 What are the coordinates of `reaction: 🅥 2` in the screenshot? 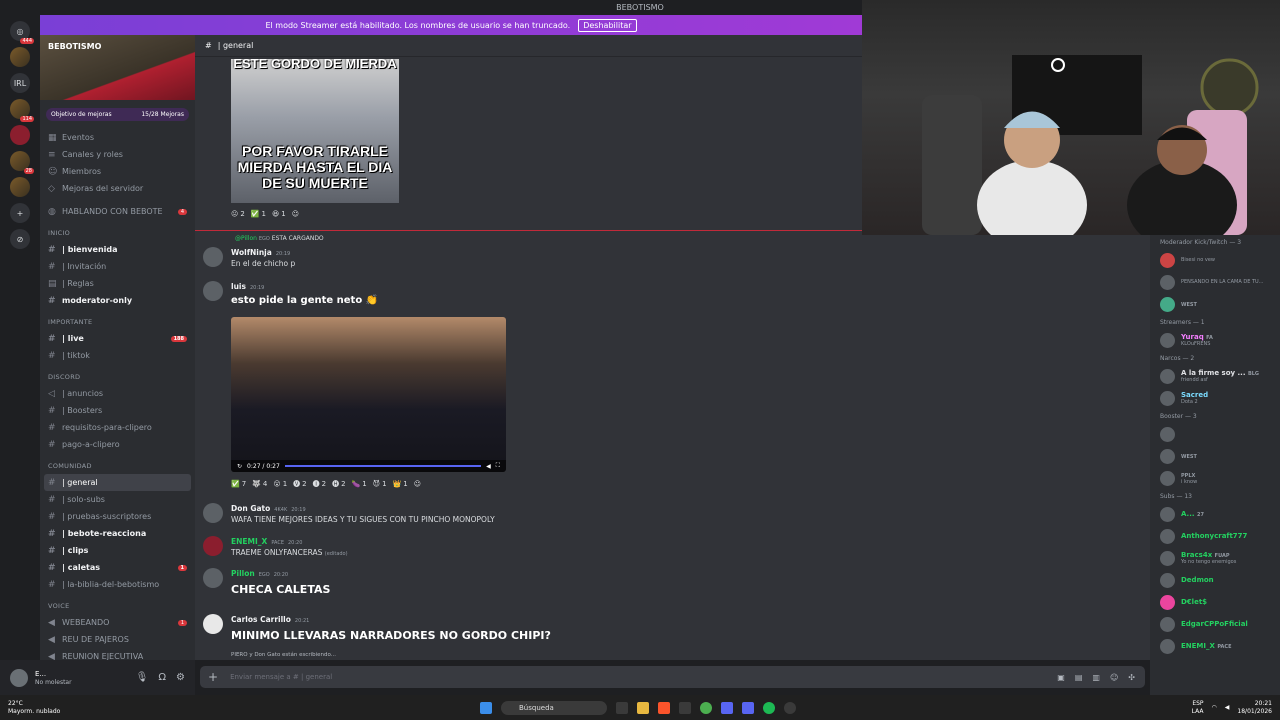 It's located at (299, 484).